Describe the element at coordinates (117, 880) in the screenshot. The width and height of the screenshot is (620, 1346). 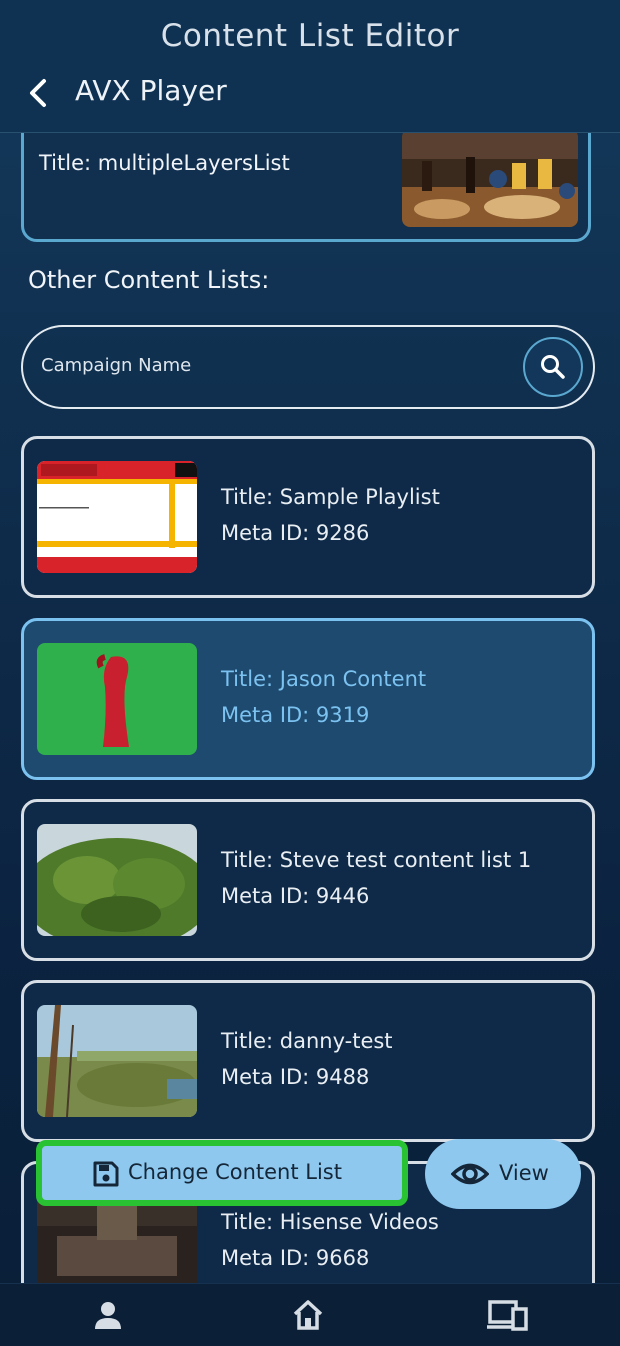
I see `tree-thumbnail` at that location.